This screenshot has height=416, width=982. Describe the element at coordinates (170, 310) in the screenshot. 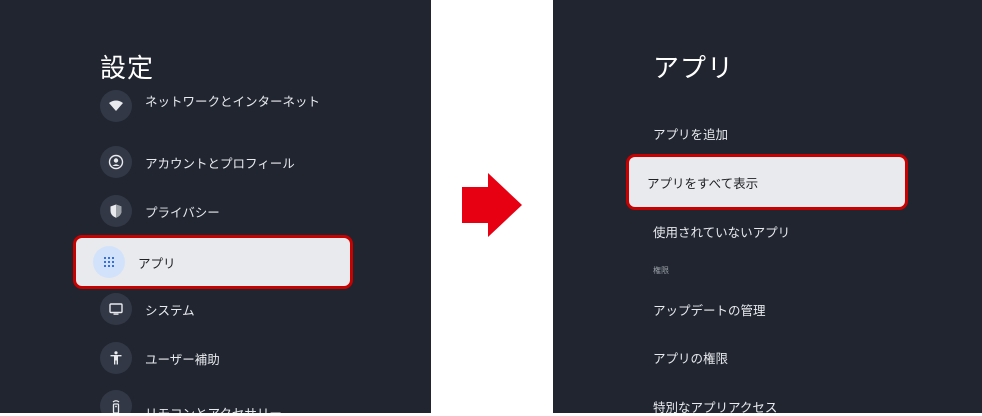

I see `menu-item-label: システム` at that location.